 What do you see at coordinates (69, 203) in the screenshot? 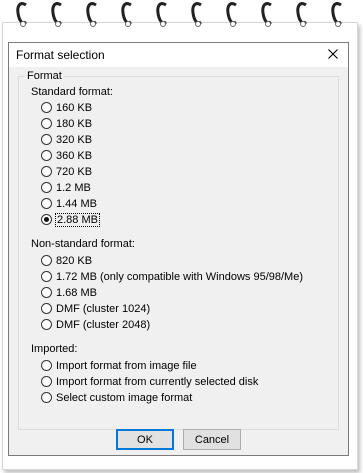
I see `radio-standard-1-44mb: 1.44 MB` at bounding box center [69, 203].